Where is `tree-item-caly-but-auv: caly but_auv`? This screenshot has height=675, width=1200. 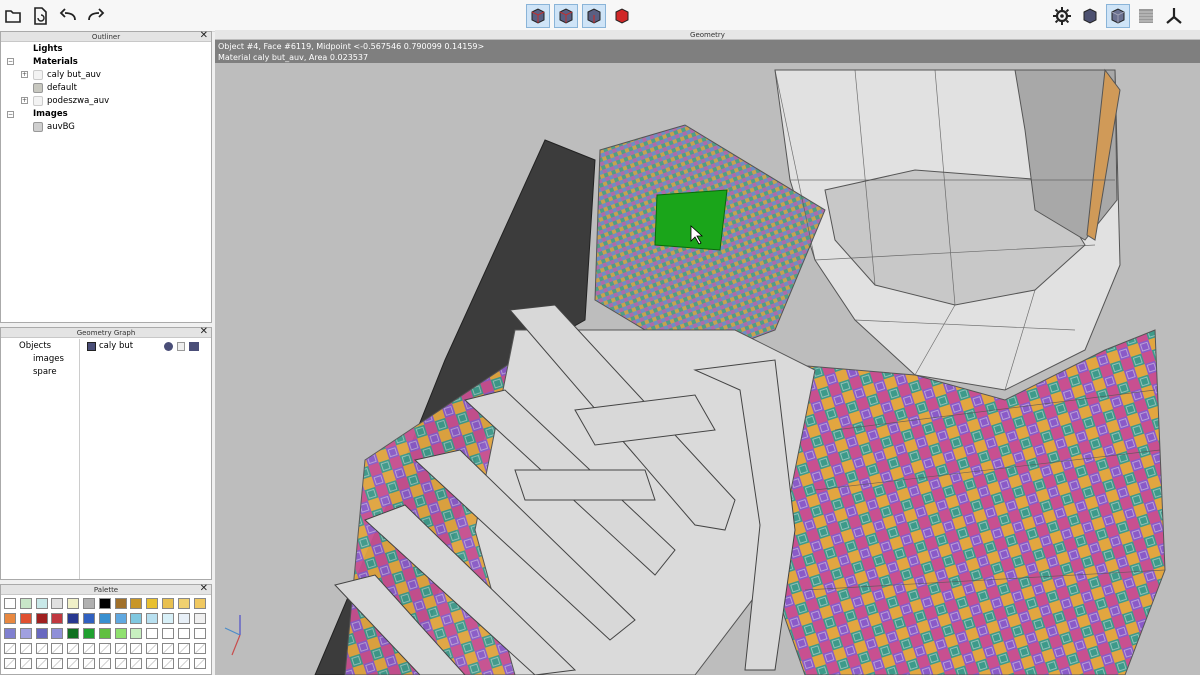 tree-item-caly-but-auv: caly but_auv is located at coordinates (74, 75).